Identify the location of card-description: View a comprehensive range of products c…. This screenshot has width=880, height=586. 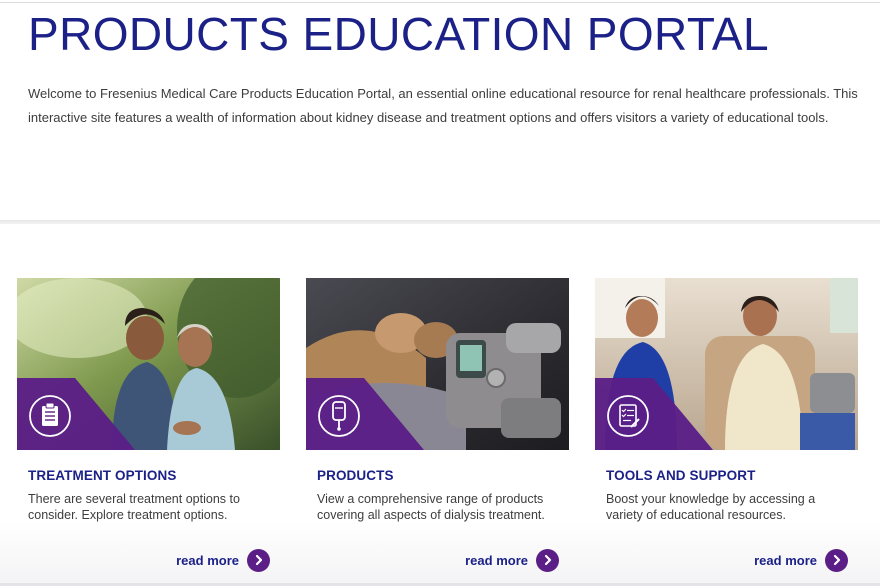
(431, 507).